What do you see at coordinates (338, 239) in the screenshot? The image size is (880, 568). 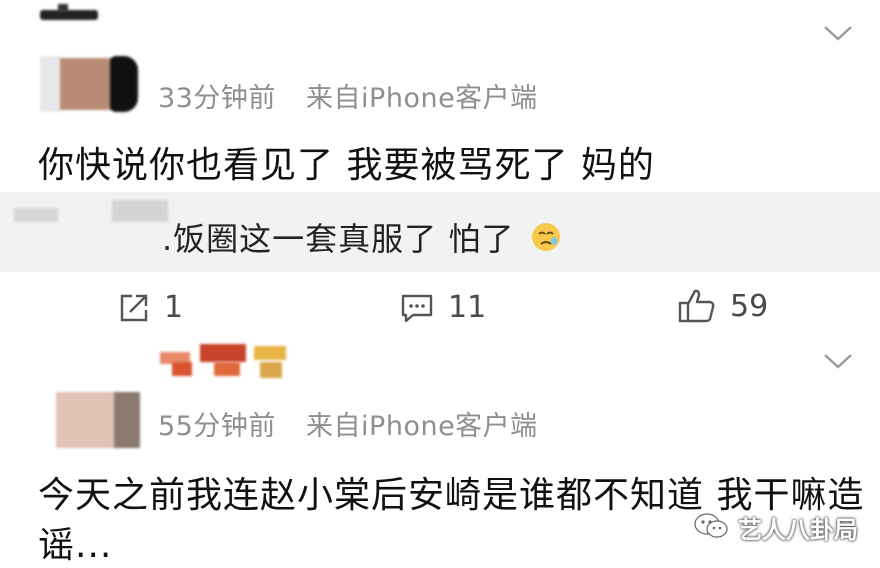 I see `reply-text: .饭圈这一套真服了 怕了` at bounding box center [338, 239].